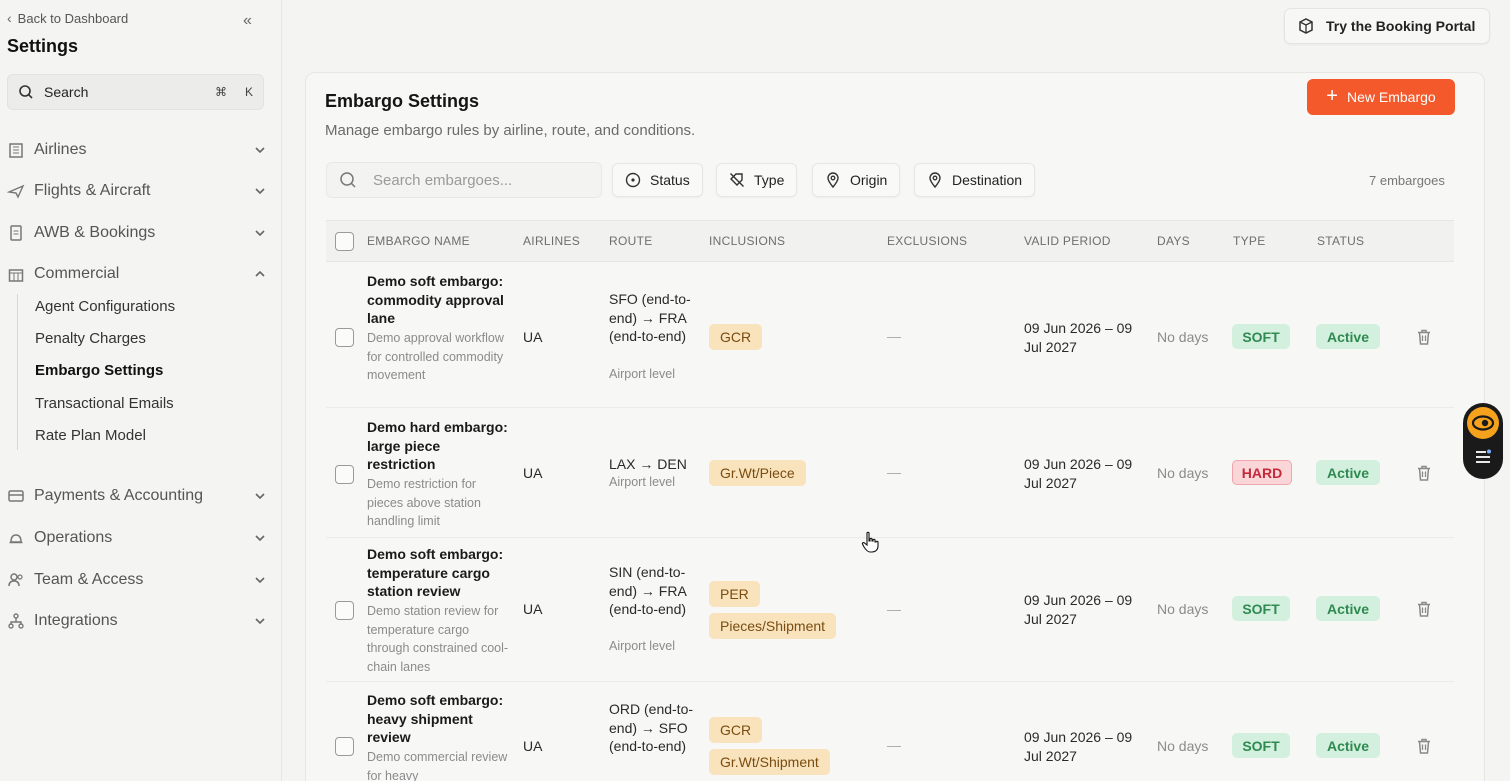 The height and width of the screenshot is (781, 1510). What do you see at coordinates (651, 727) in the screenshot?
I see `route-cell: ORD (end-to-end) → SFO (end-to-end)` at bounding box center [651, 727].